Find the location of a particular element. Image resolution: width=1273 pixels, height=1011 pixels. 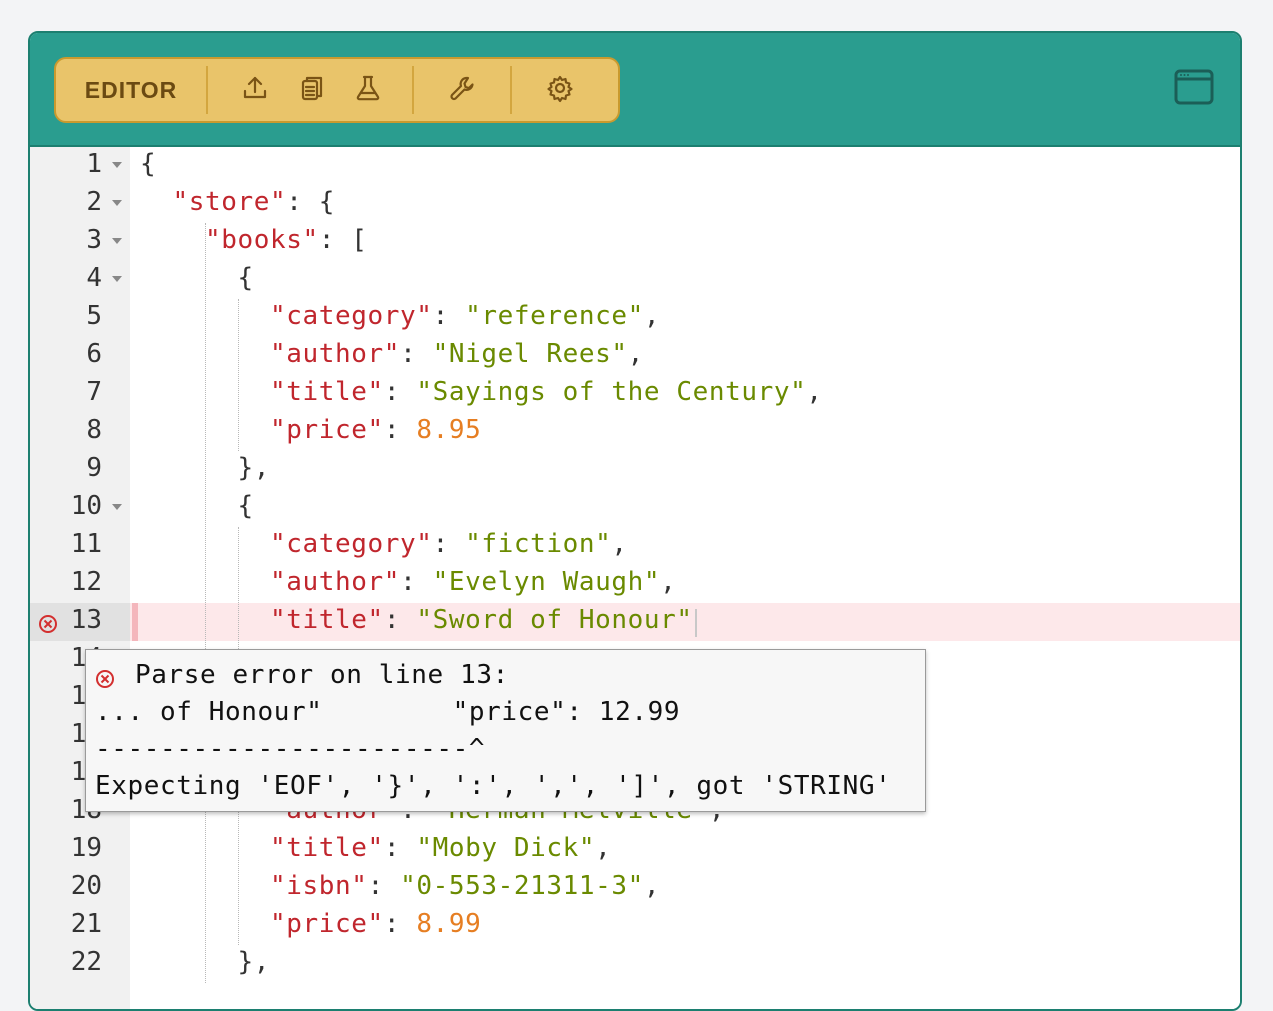

line-number-text: 11 is located at coordinates (86, 544).